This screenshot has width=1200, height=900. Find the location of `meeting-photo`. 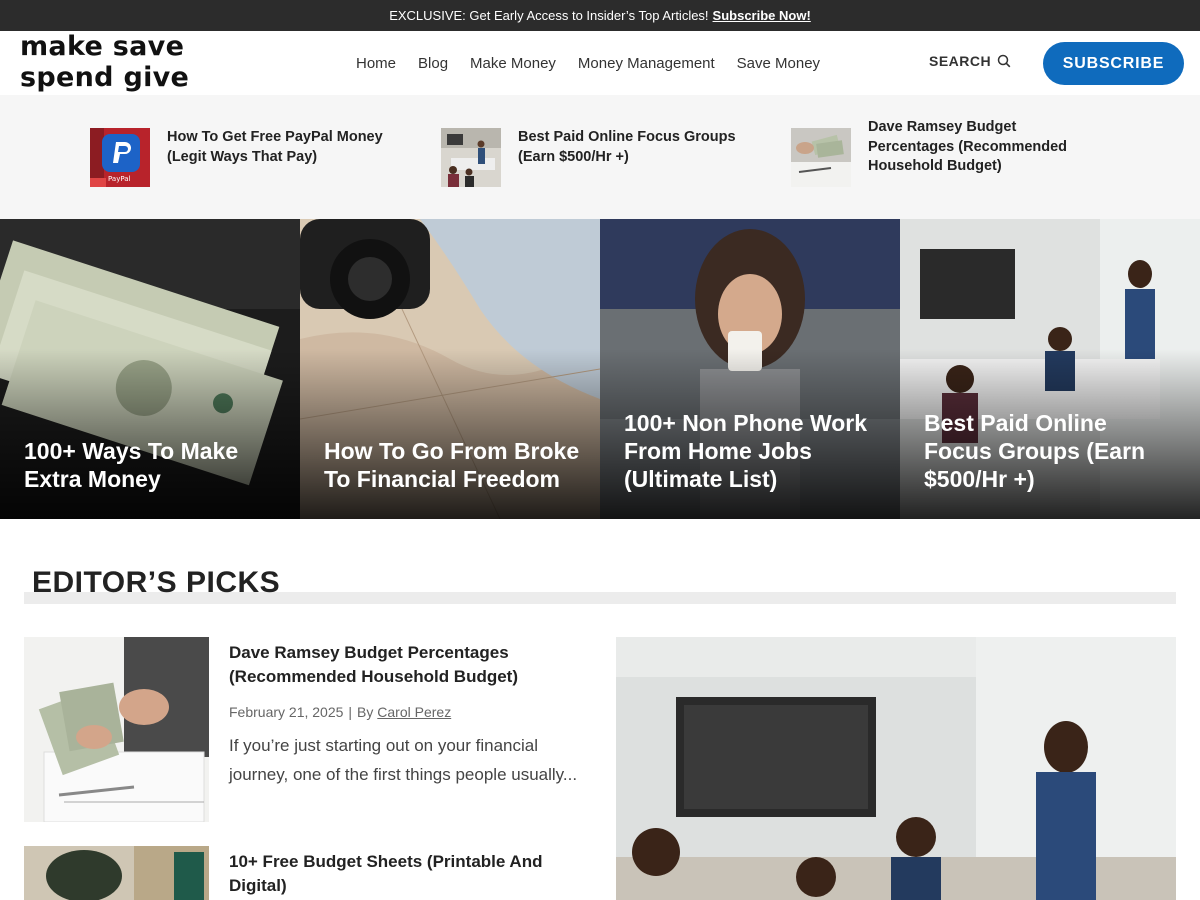

meeting-photo is located at coordinates (471, 157).